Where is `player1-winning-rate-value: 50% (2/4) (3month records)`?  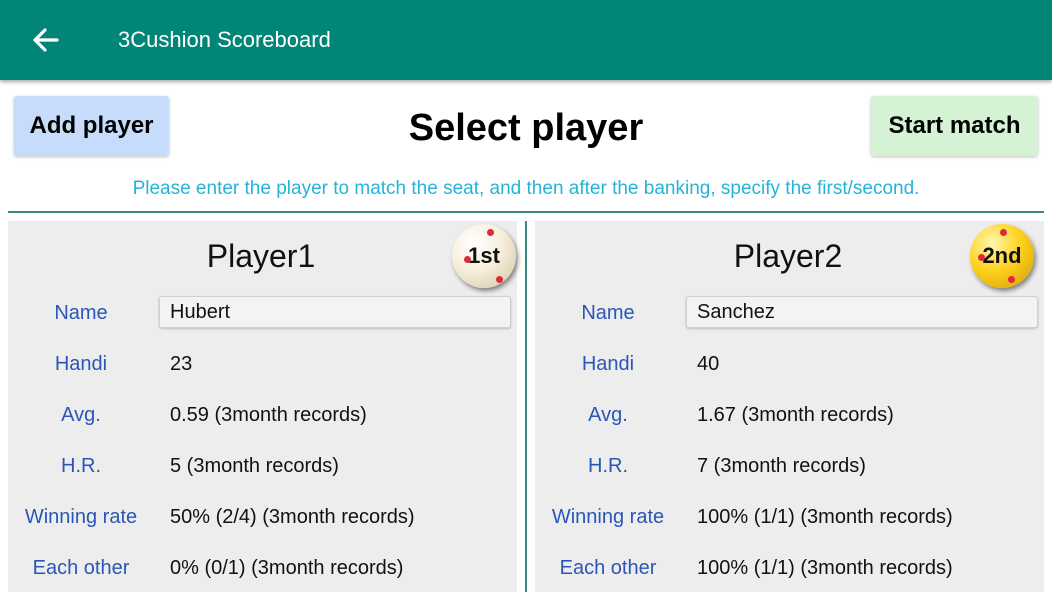 player1-winning-rate-value: 50% (2/4) (3month records) is located at coordinates (292, 517).